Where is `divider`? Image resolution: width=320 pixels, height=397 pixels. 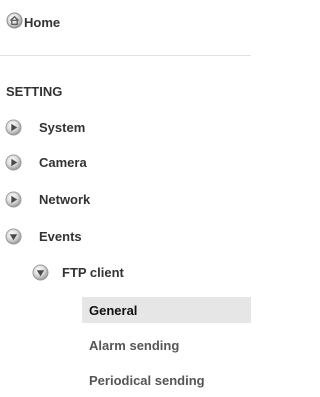
divider is located at coordinates (125, 55).